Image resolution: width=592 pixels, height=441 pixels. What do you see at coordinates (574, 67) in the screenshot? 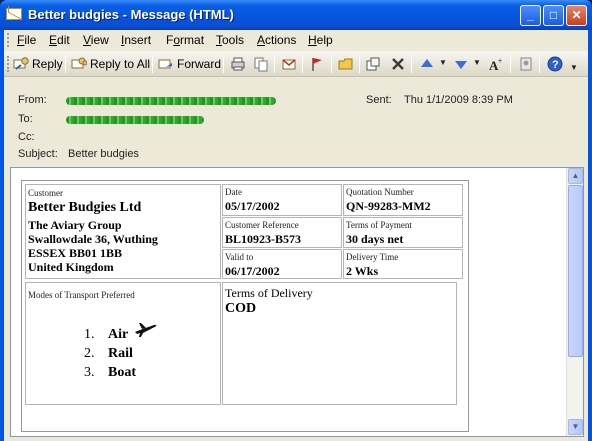
I see `toolbar-options-arrow: ▼` at bounding box center [574, 67].